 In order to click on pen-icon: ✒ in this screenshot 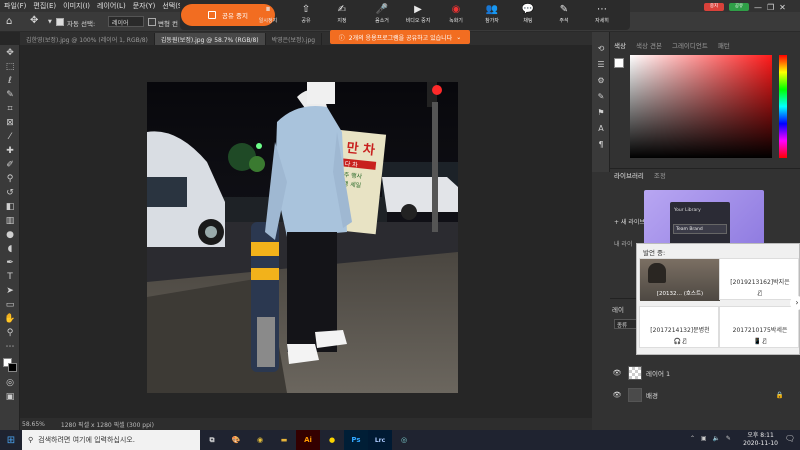, I will do `click(10, 263)`.